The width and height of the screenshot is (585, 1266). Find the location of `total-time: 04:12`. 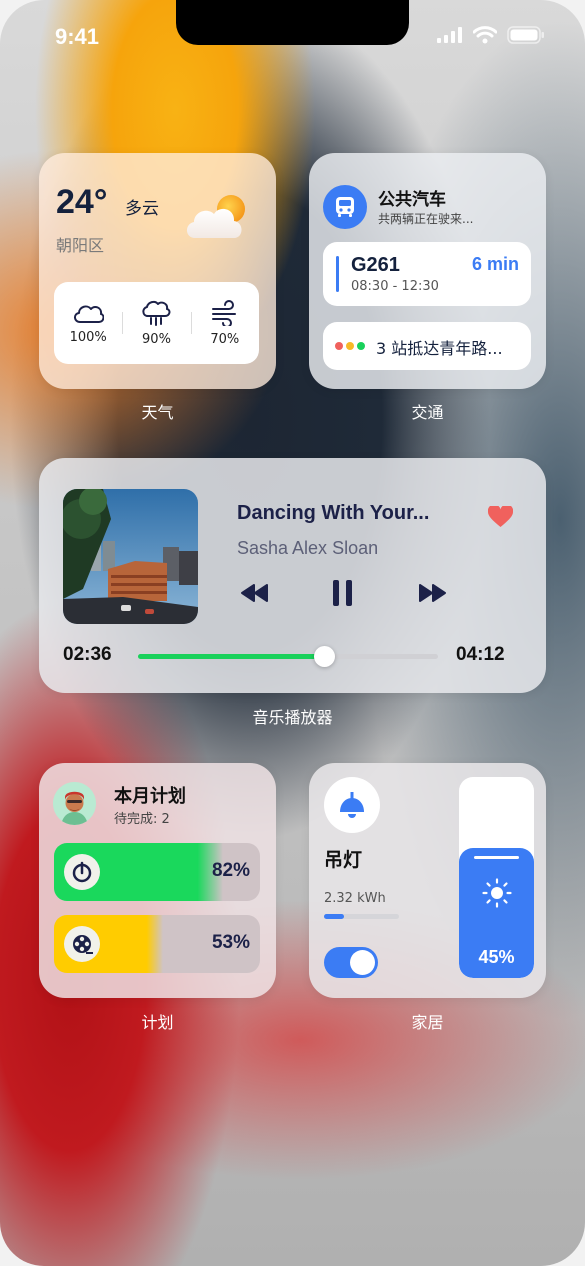

total-time: 04:12 is located at coordinates (480, 654).